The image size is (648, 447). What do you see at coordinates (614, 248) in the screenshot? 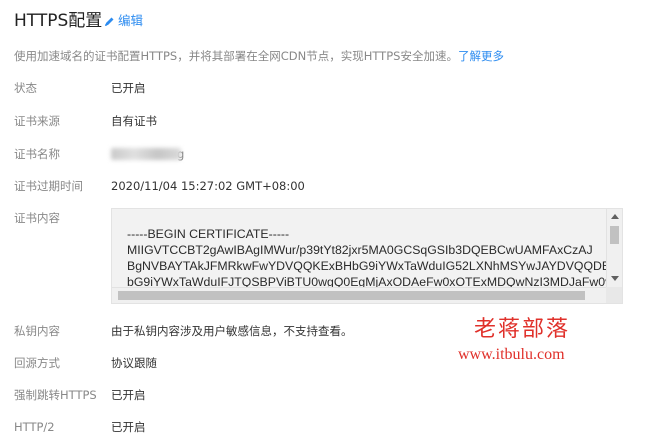
I see `vertical-scrollbar` at bounding box center [614, 248].